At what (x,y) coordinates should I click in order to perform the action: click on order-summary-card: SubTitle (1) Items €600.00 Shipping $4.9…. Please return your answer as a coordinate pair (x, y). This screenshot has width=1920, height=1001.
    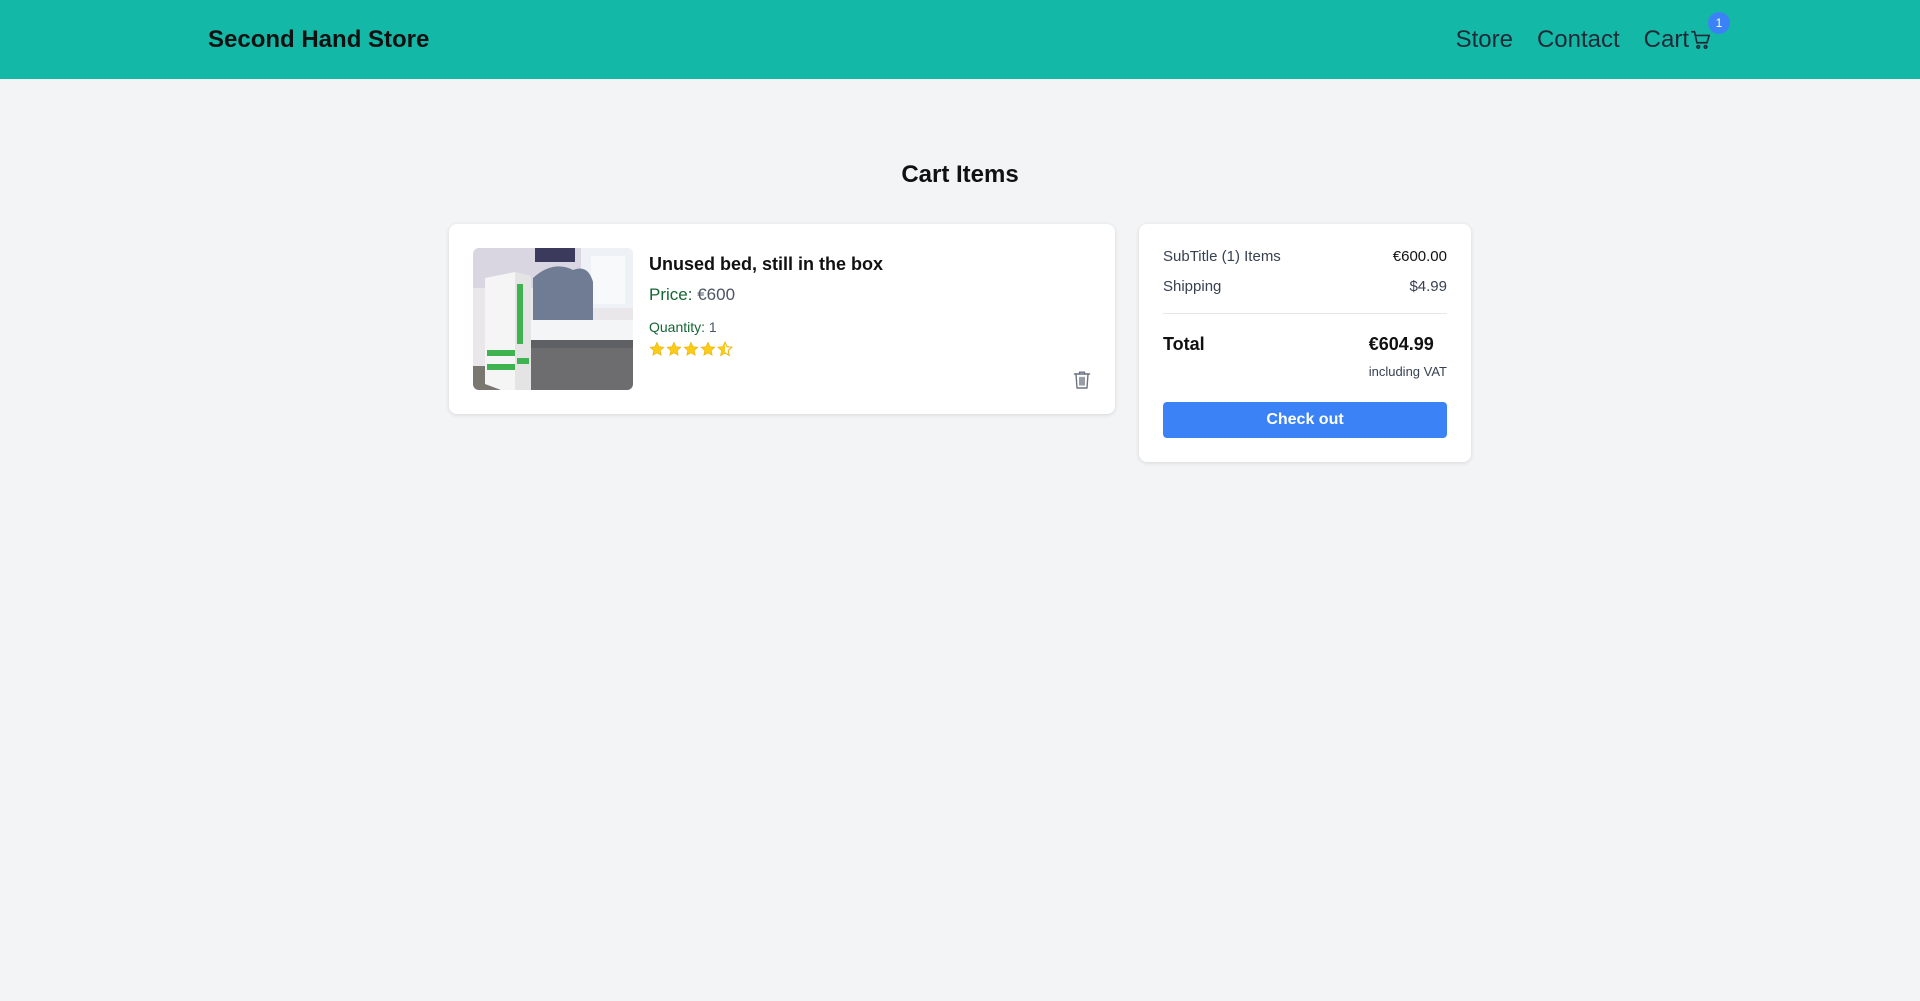
    Looking at the image, I should click on (1305, 343).